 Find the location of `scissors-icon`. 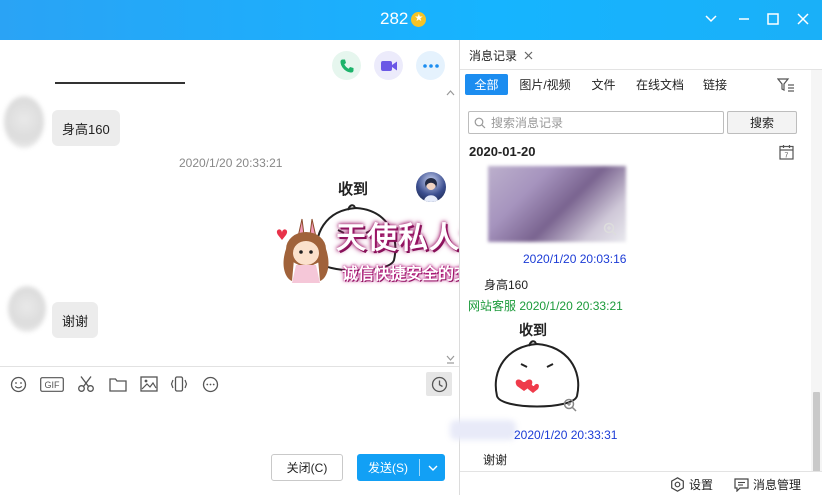

scissors-icon is located at coordinates (86, 384).